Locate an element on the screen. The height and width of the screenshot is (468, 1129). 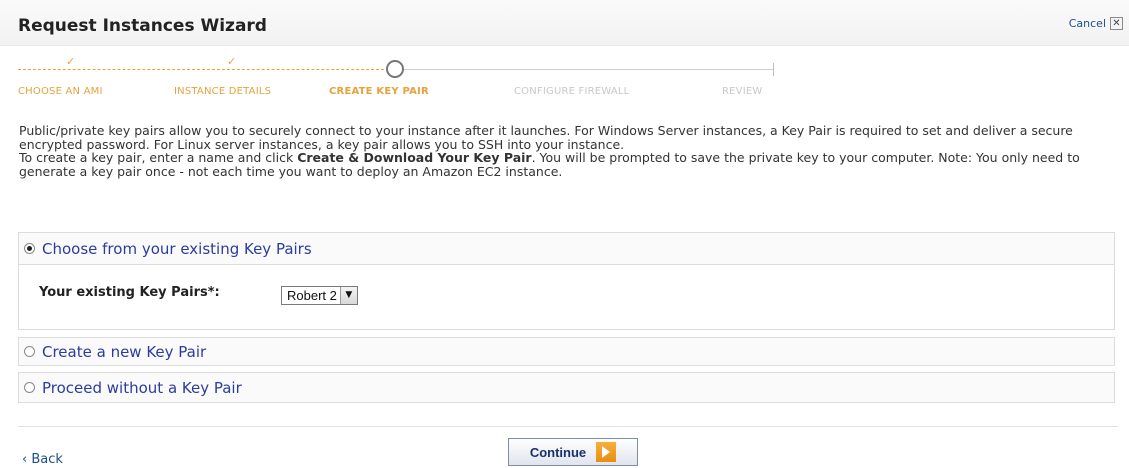
existing-key-pairs-label: Choose from your existing Key Pairs is located at coordinates (177, 249).